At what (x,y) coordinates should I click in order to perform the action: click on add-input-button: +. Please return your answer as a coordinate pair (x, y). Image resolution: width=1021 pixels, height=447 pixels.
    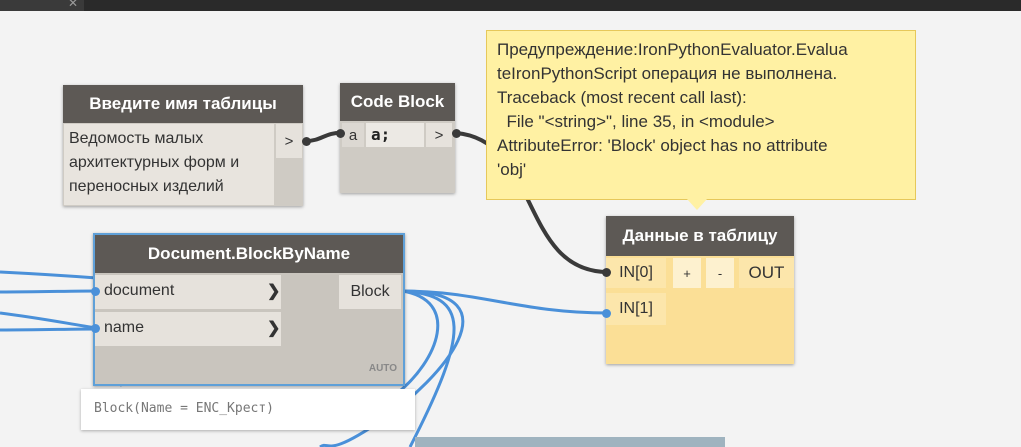
    Looking at the image, I should click on (687, 273).